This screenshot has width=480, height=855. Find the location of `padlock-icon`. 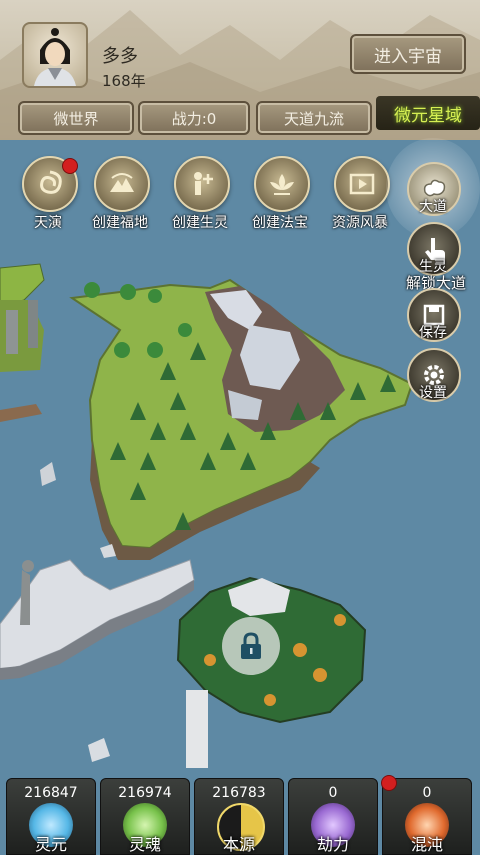

padlock-icon is located at coordinates (251, 645).